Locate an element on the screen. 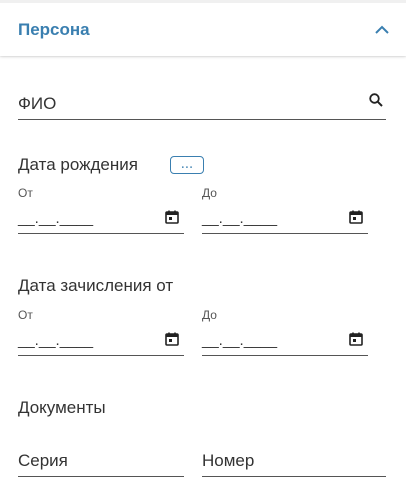 Image resolution: width=406 pixels, height=494 pixels. enrollment-date-from-input: __.__.____ is located at coordinates (101, 342).